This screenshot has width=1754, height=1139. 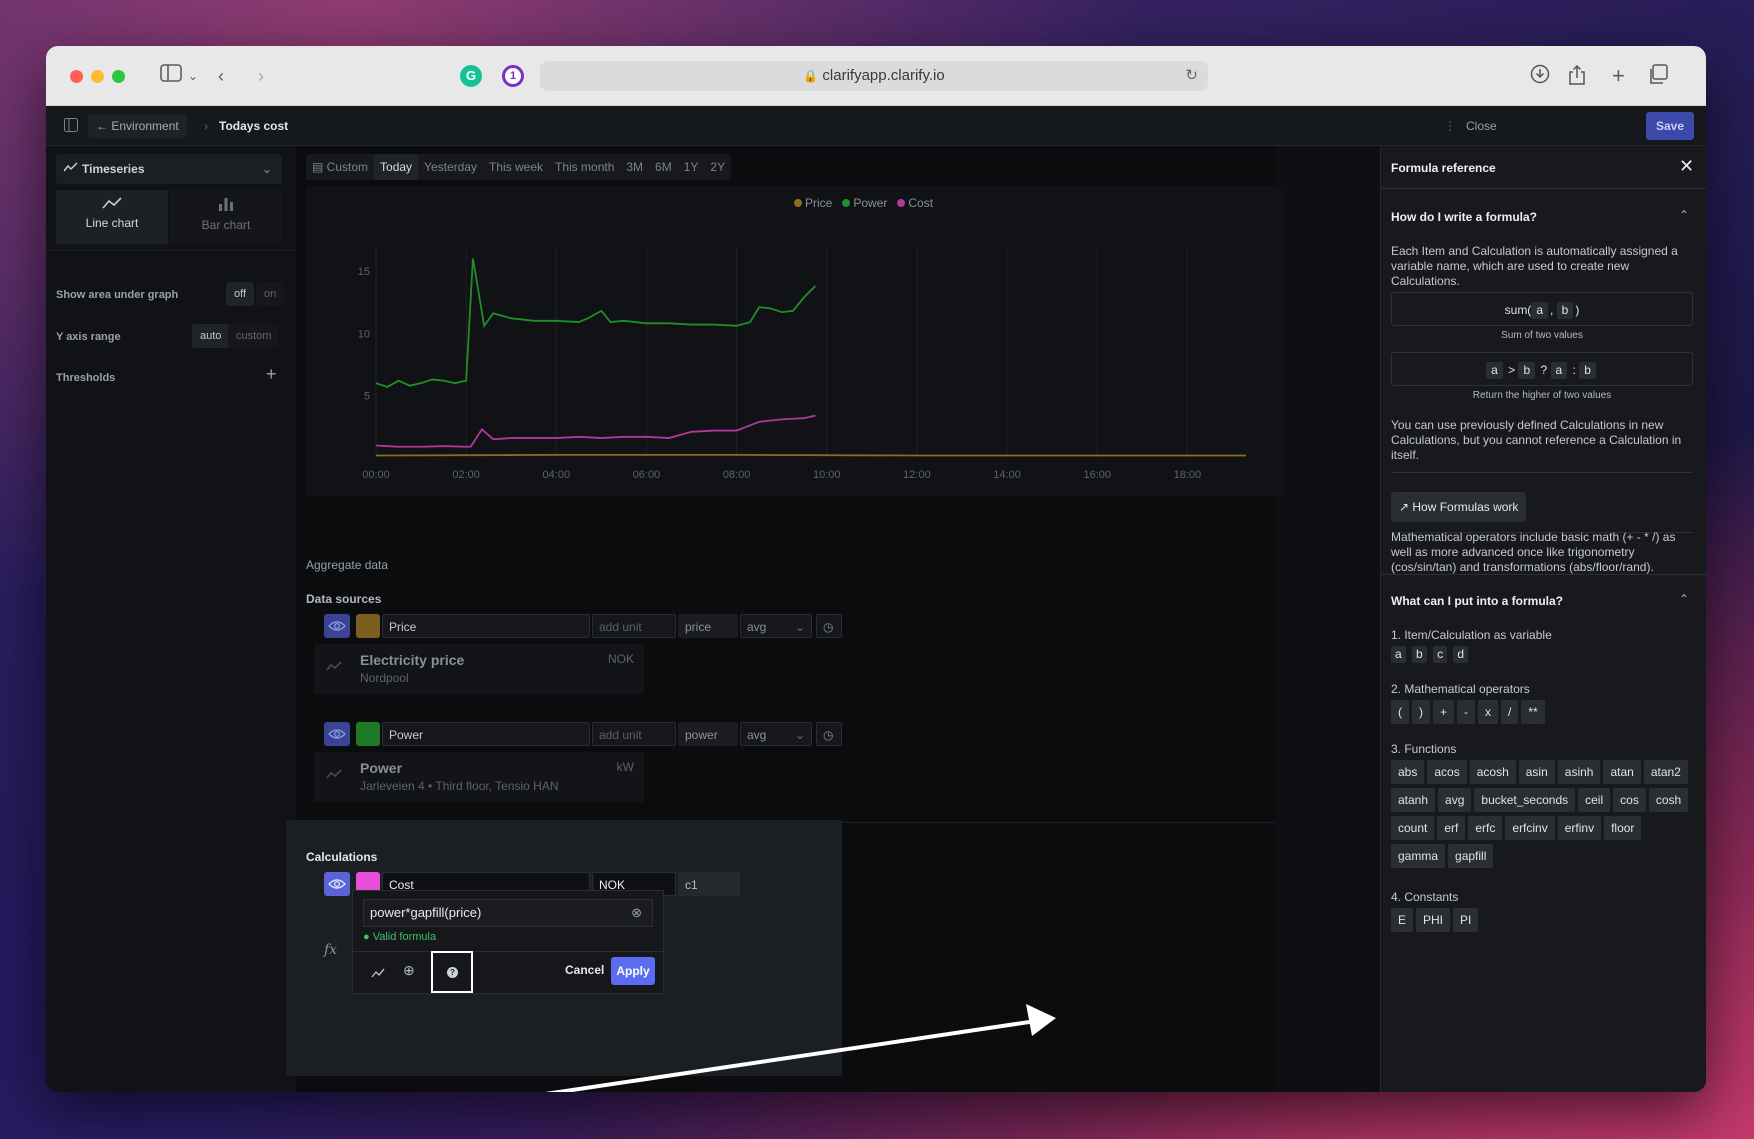 What do you see at coordinates (1481, 126) in the screenshot?
I see `close-button: Close` at bounding box center [1481, 126].